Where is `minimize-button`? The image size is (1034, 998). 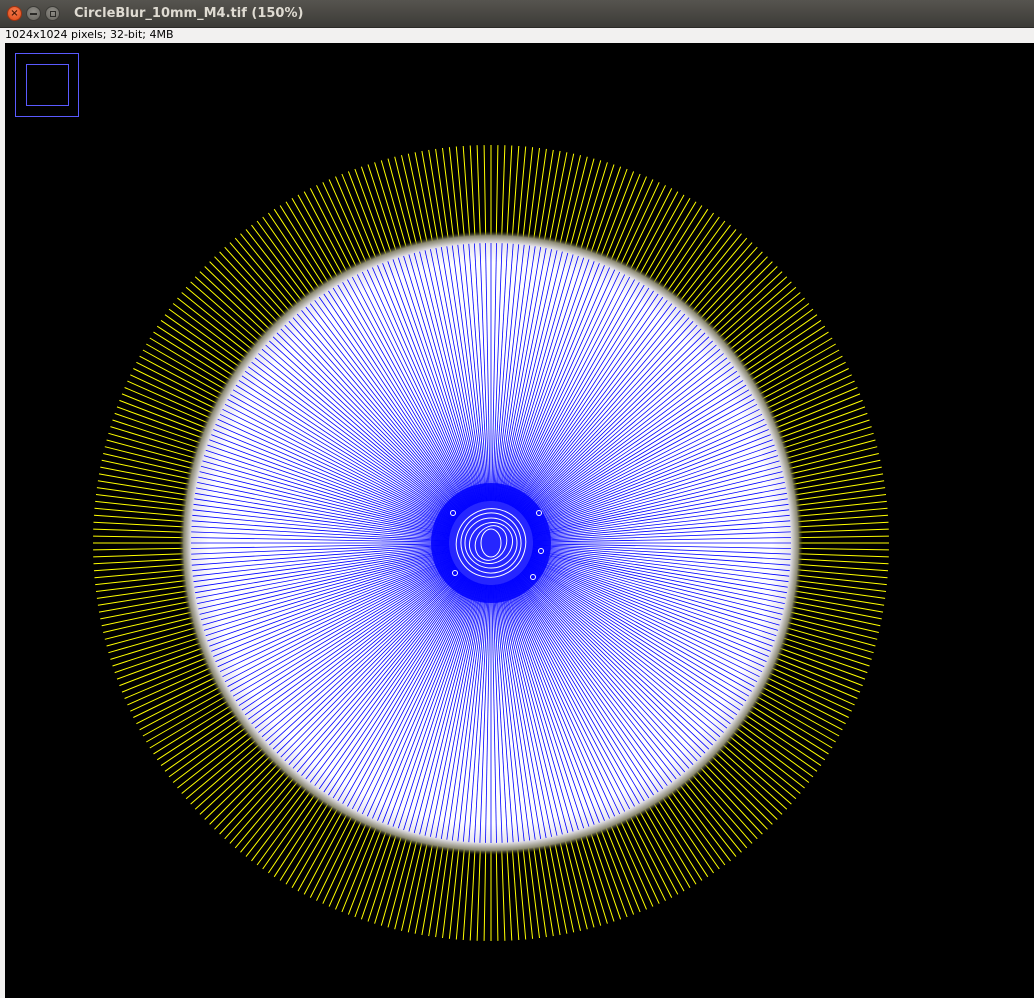
minimize-button is located at coordinates (33, 13).